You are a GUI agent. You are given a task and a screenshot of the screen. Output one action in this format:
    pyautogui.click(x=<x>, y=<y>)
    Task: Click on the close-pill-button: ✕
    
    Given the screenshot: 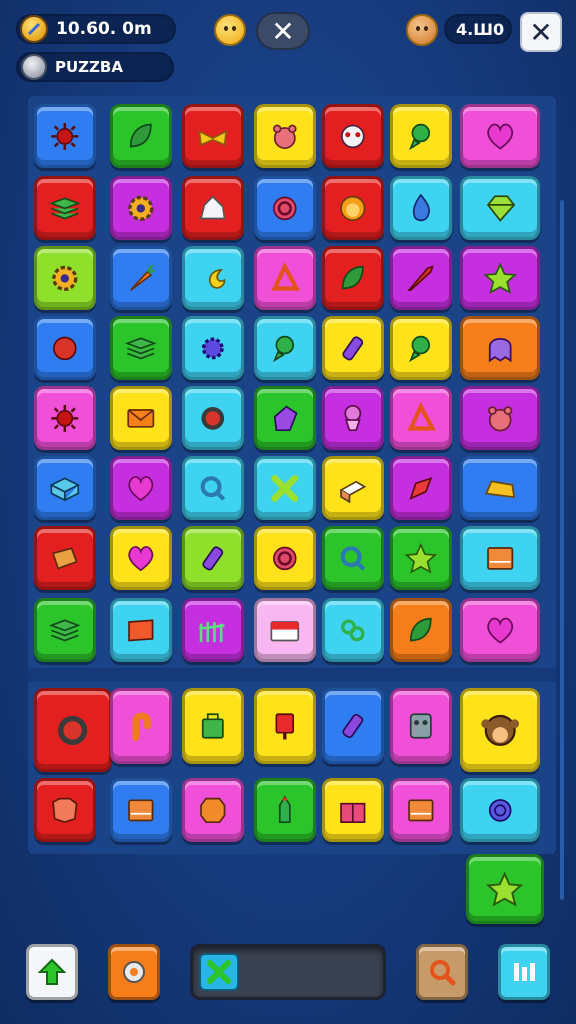 What is the action you would take?
    pyautogui.click(x=283, y=31)
    